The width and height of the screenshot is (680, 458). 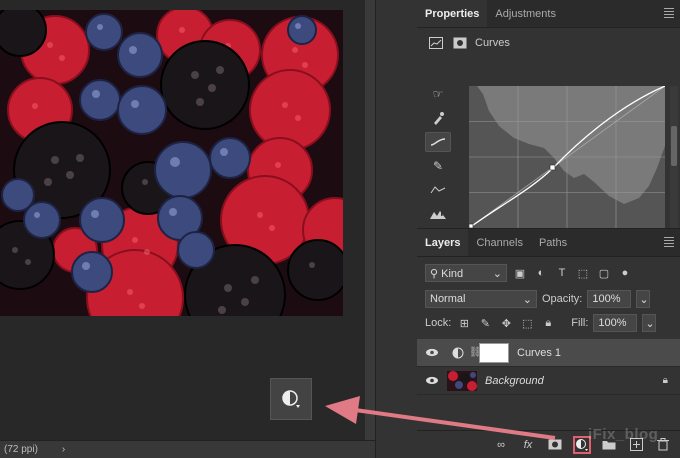 I want to click on status-chevron: ›, so click(x=63, y=449).